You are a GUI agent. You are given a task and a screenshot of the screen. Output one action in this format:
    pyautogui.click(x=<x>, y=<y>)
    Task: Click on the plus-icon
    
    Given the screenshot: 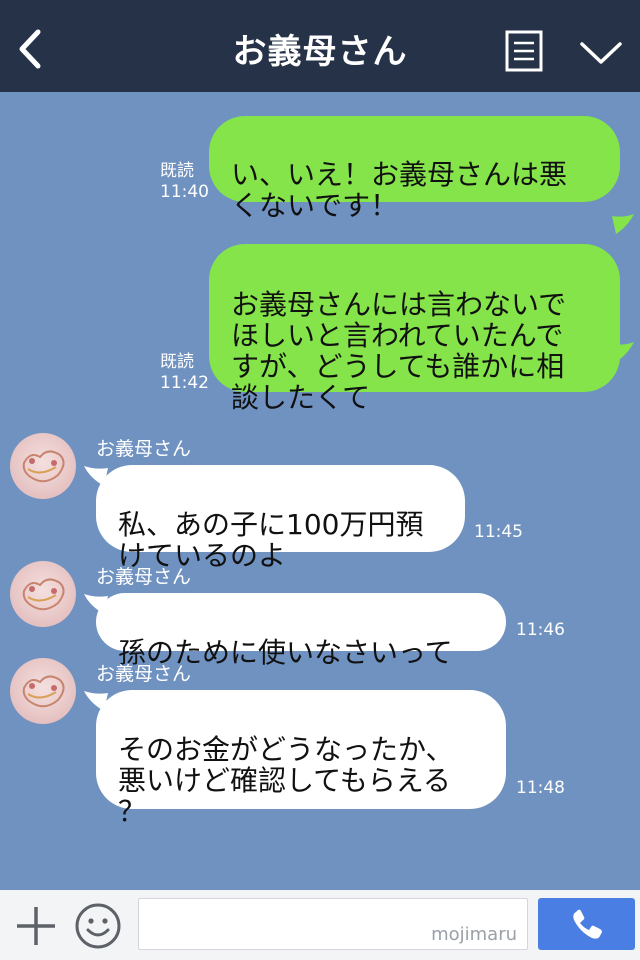 What is the action you would take?
    pyautogui.click(x=36, y=926)
    